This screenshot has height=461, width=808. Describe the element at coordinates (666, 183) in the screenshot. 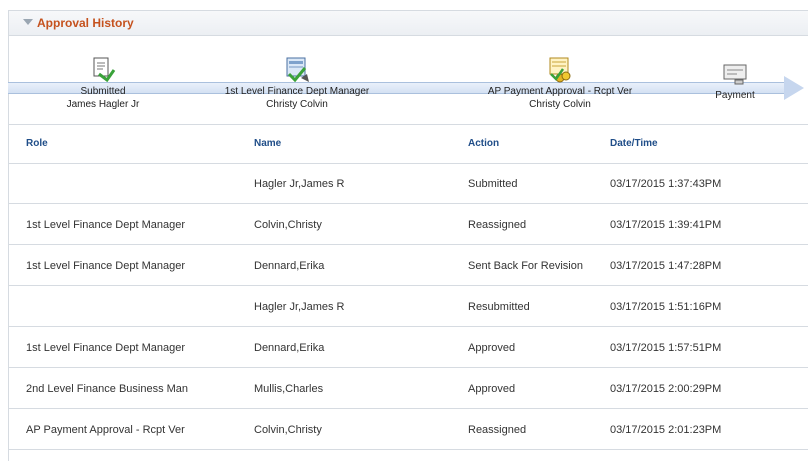

I see `datetime-cell: 03/17/2015 1:37:43PM` at that location.